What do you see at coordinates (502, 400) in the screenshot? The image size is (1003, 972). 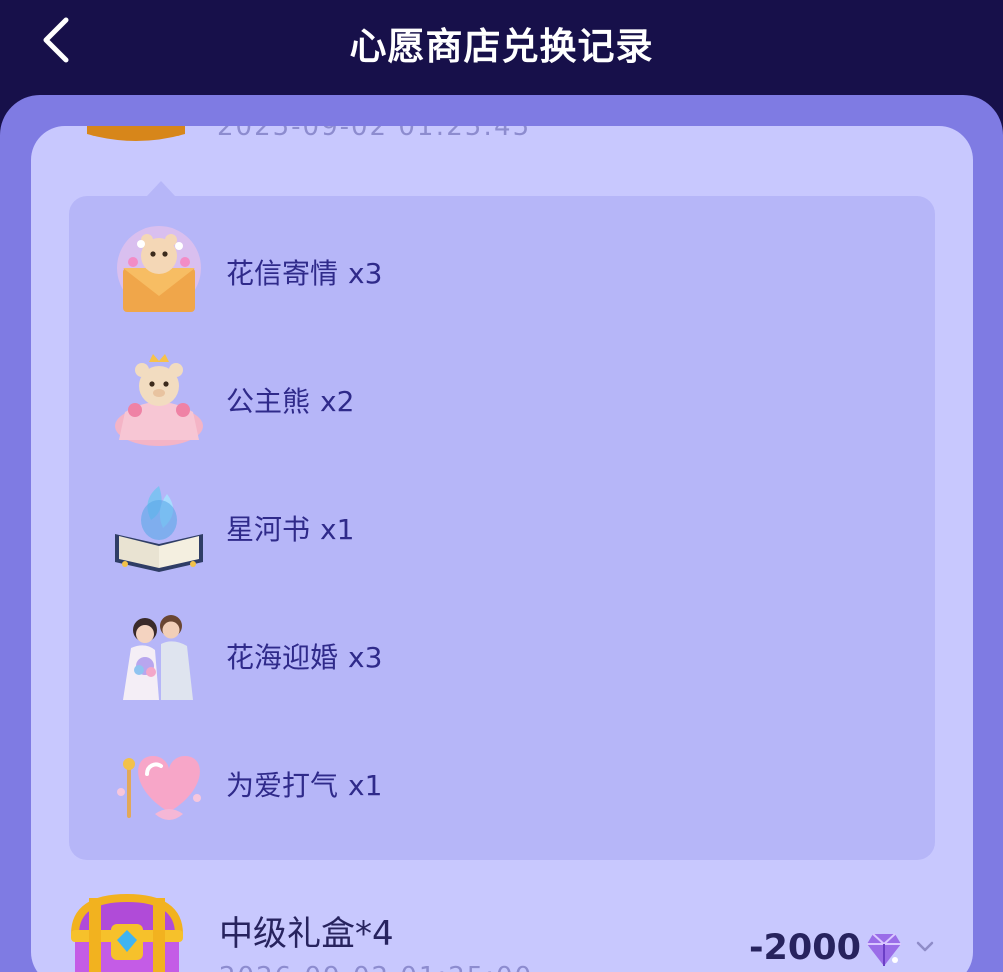 I see `list-item: 公主熊 x2` at bounding box center [502, 400].